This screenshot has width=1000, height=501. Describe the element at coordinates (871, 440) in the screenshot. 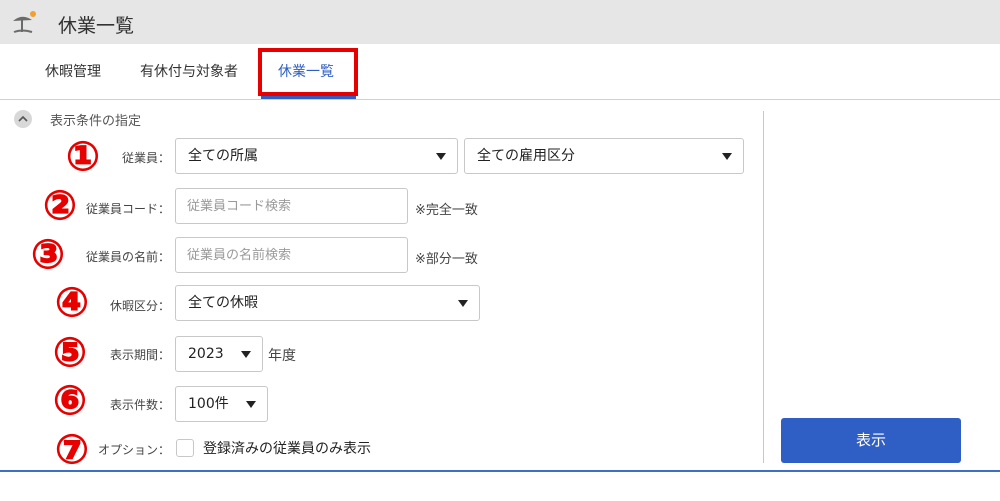

I see `show-button: 表示` at that location.